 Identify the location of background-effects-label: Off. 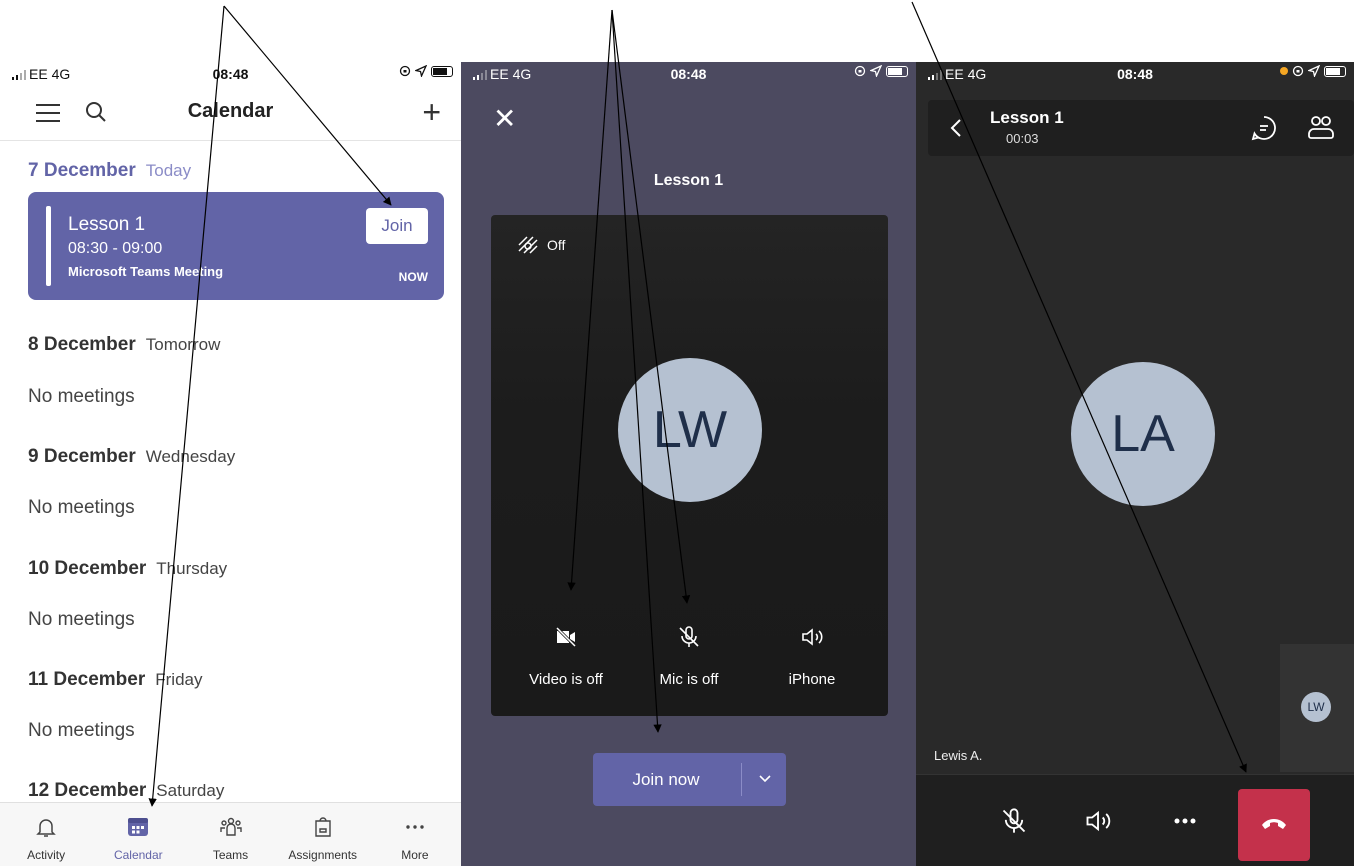
(556, 245).